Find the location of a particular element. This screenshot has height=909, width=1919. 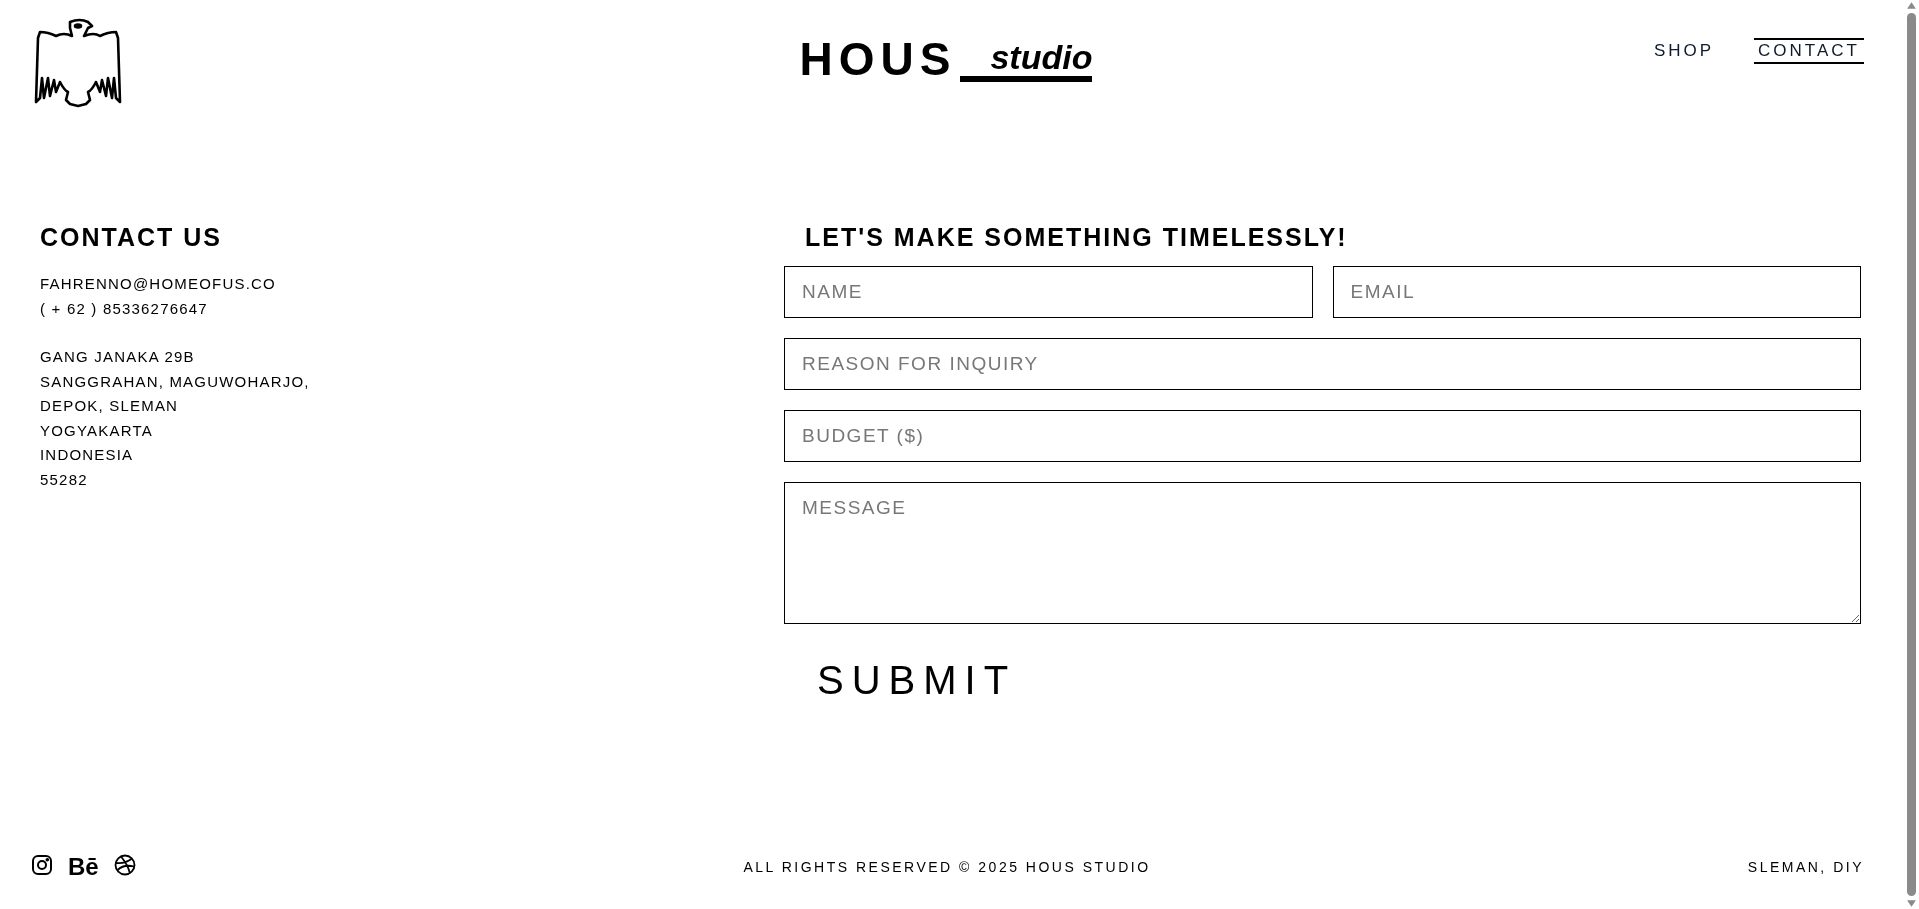

phone-number: ( + 62 ) 85336276647 is located at coordinates (124, 308).